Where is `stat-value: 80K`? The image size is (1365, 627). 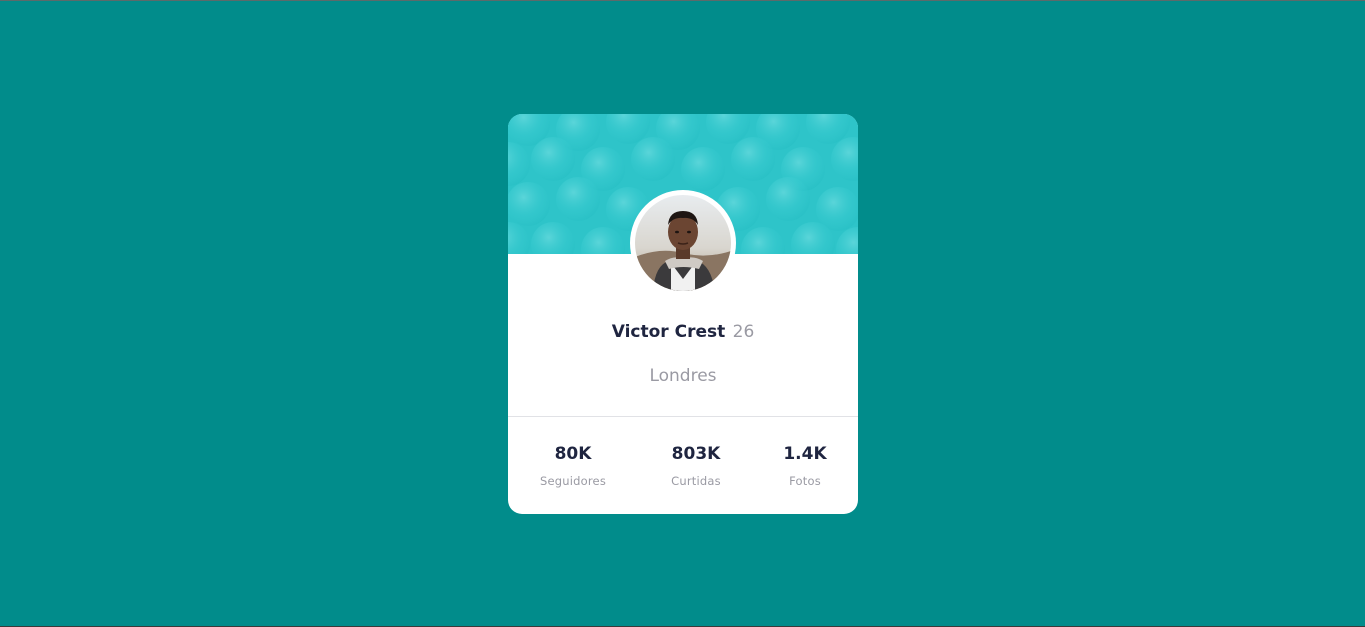 stat-value: 80K is located at coordinates (573, 454).